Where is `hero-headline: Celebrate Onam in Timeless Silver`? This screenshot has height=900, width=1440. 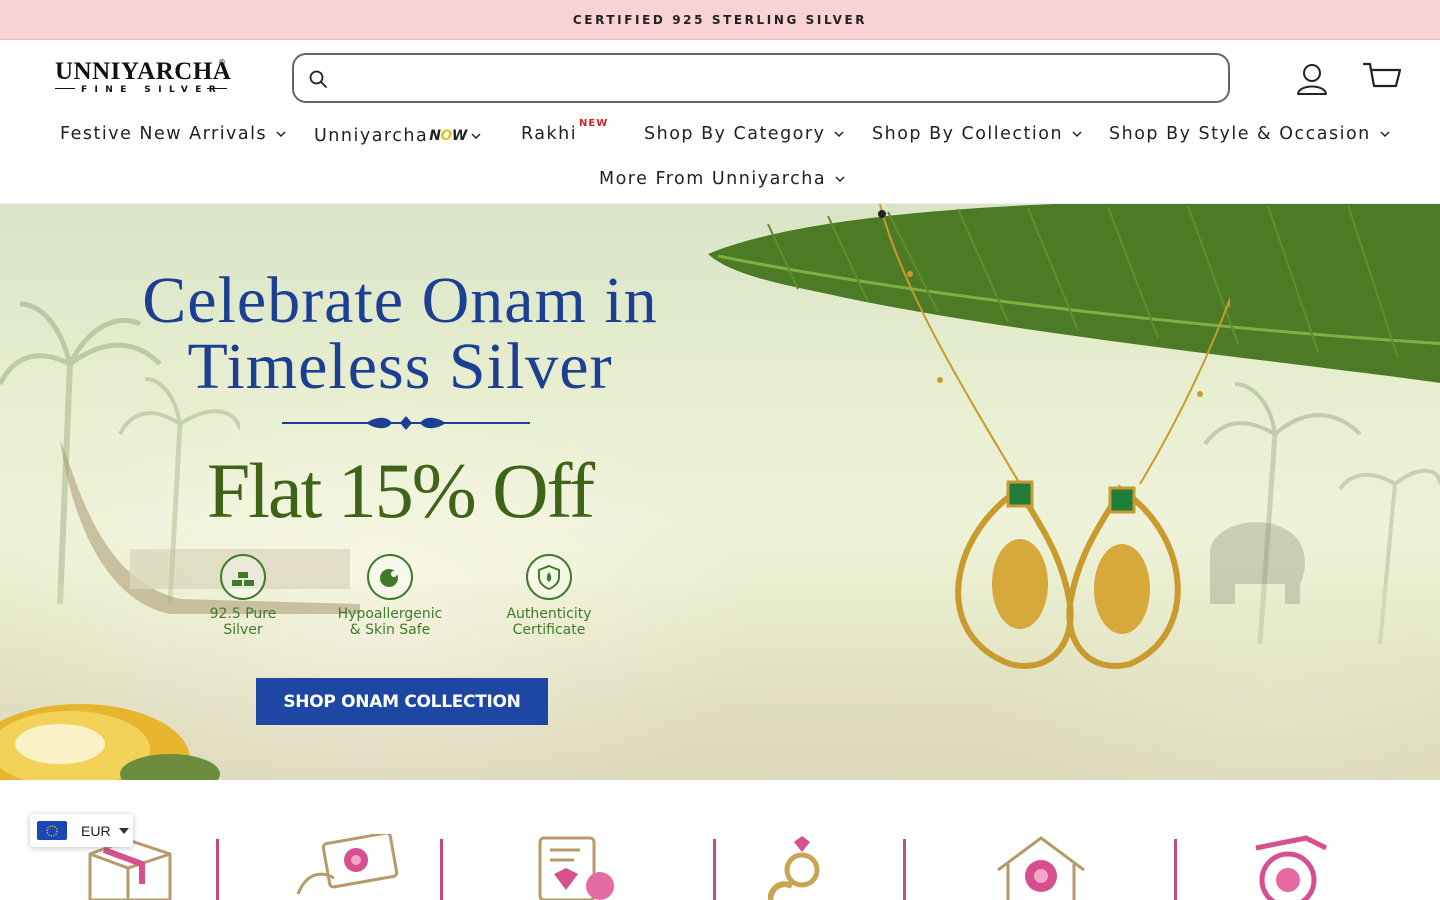
hero-headline: Celebrate Onam in Timeless Silver is located at coordinates (400, 334).